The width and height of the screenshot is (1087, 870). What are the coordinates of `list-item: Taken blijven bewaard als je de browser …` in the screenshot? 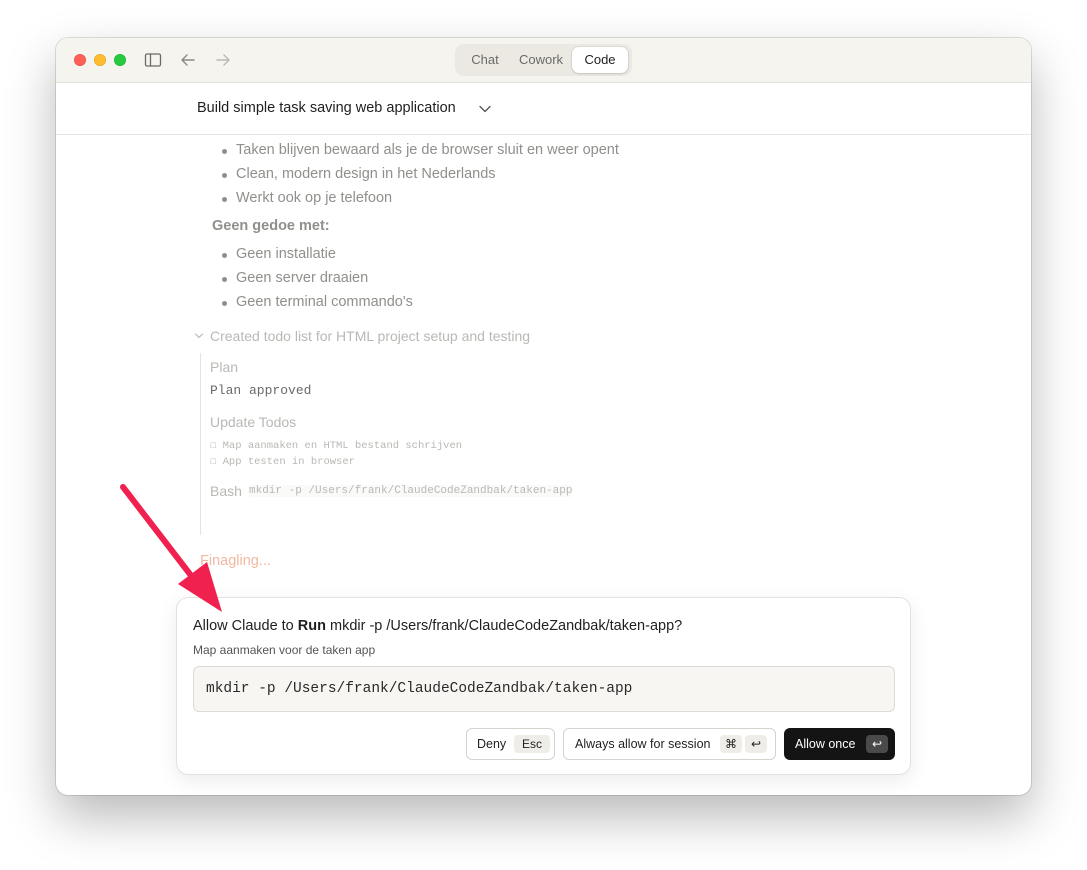 It's located at (420, 150).